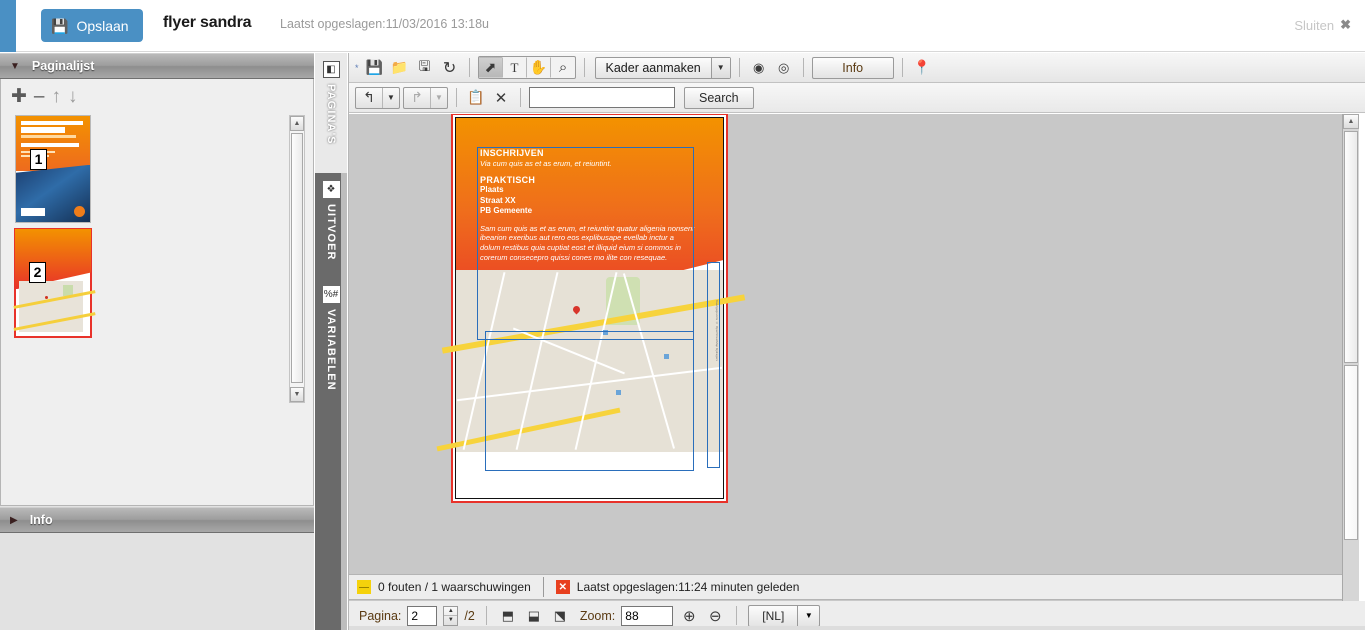 This screenshot has height=630, width=1365. What do you see at coordinates (560, 616) in the screenshot?
I see `delete-page-icon: ⬔` at bounding box center [560, 616].